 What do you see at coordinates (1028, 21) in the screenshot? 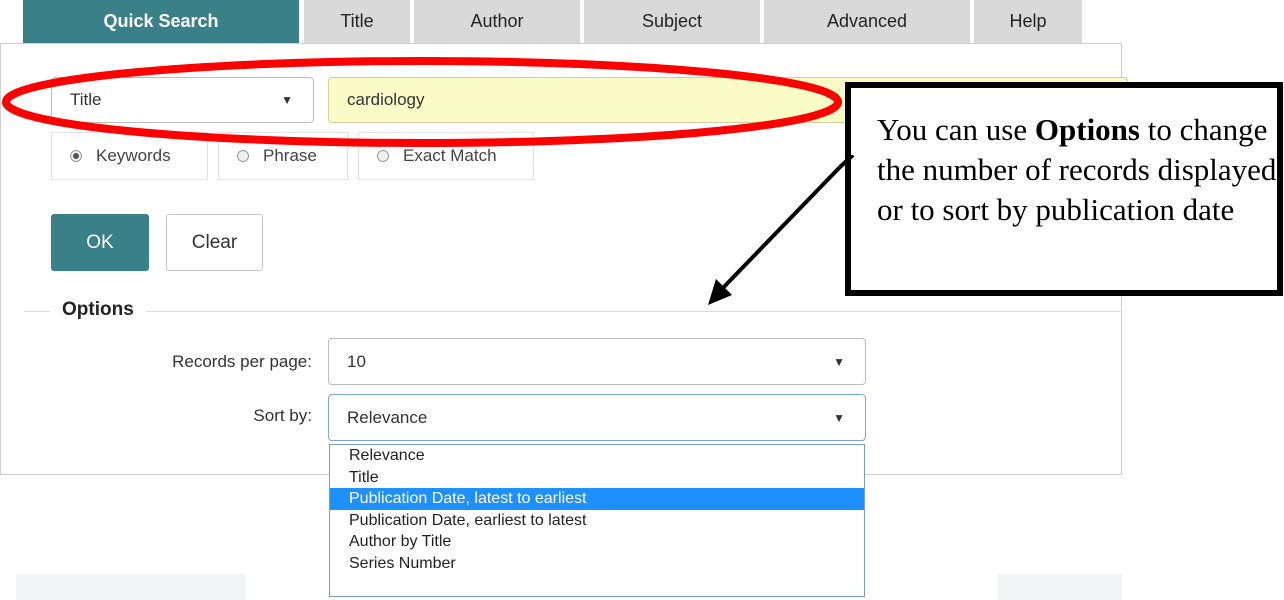
I see `tab-help: Help` at bounding box center [1028, 21].